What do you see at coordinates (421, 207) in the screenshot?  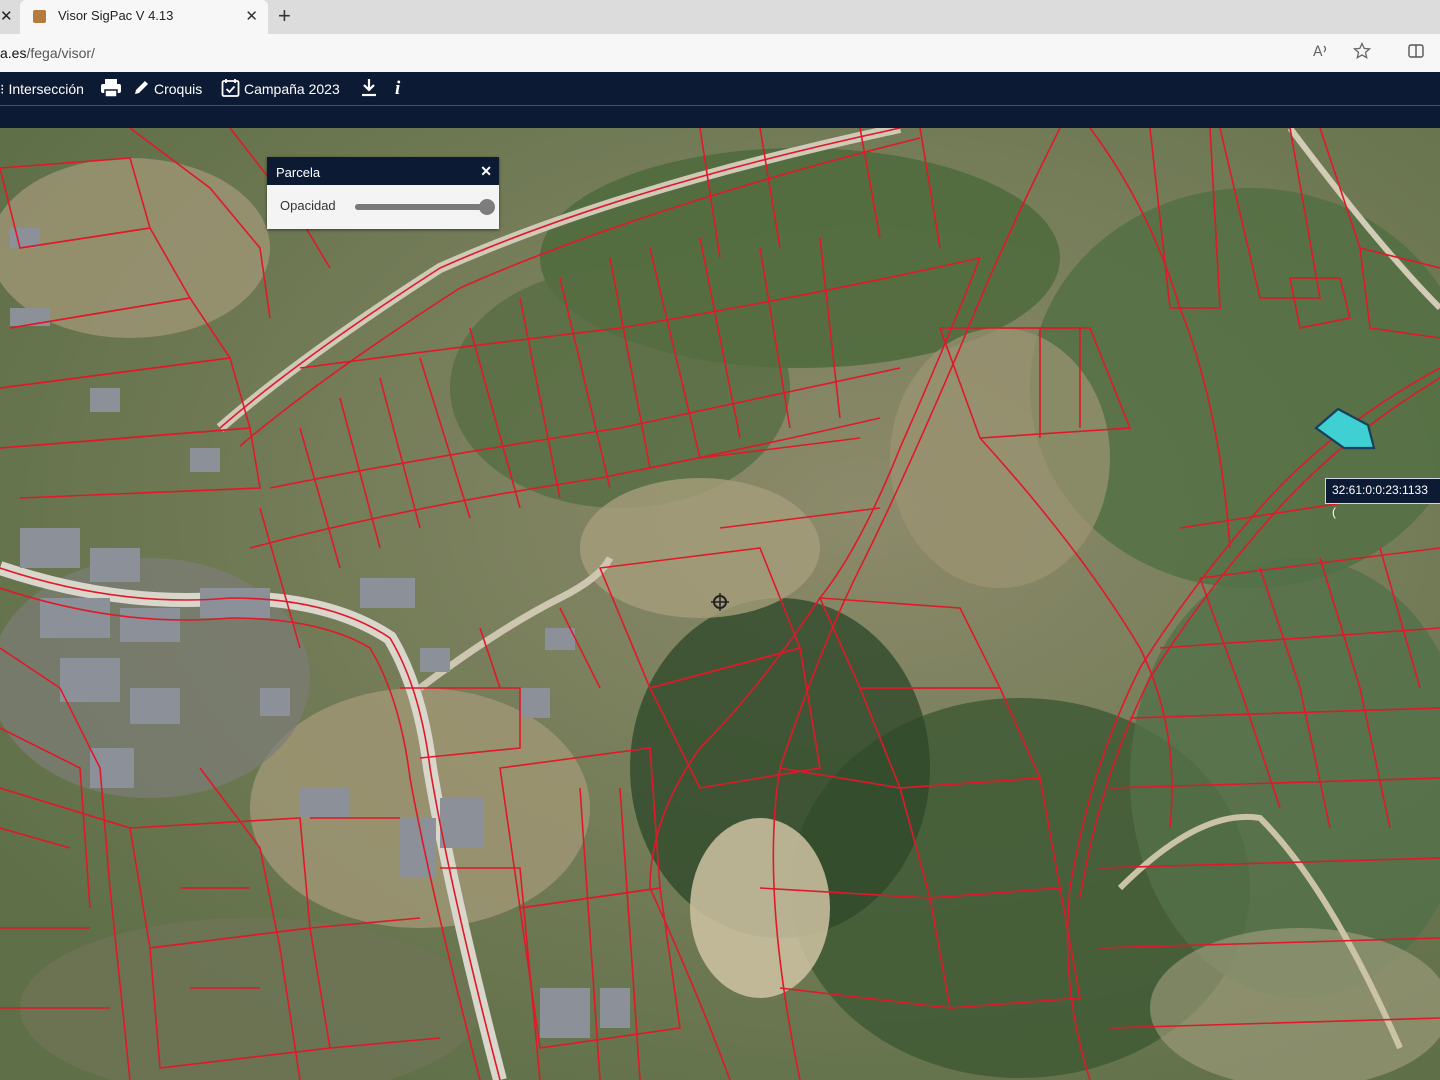 I see `opacity-slider-fill` at bounding box center [421, 207].